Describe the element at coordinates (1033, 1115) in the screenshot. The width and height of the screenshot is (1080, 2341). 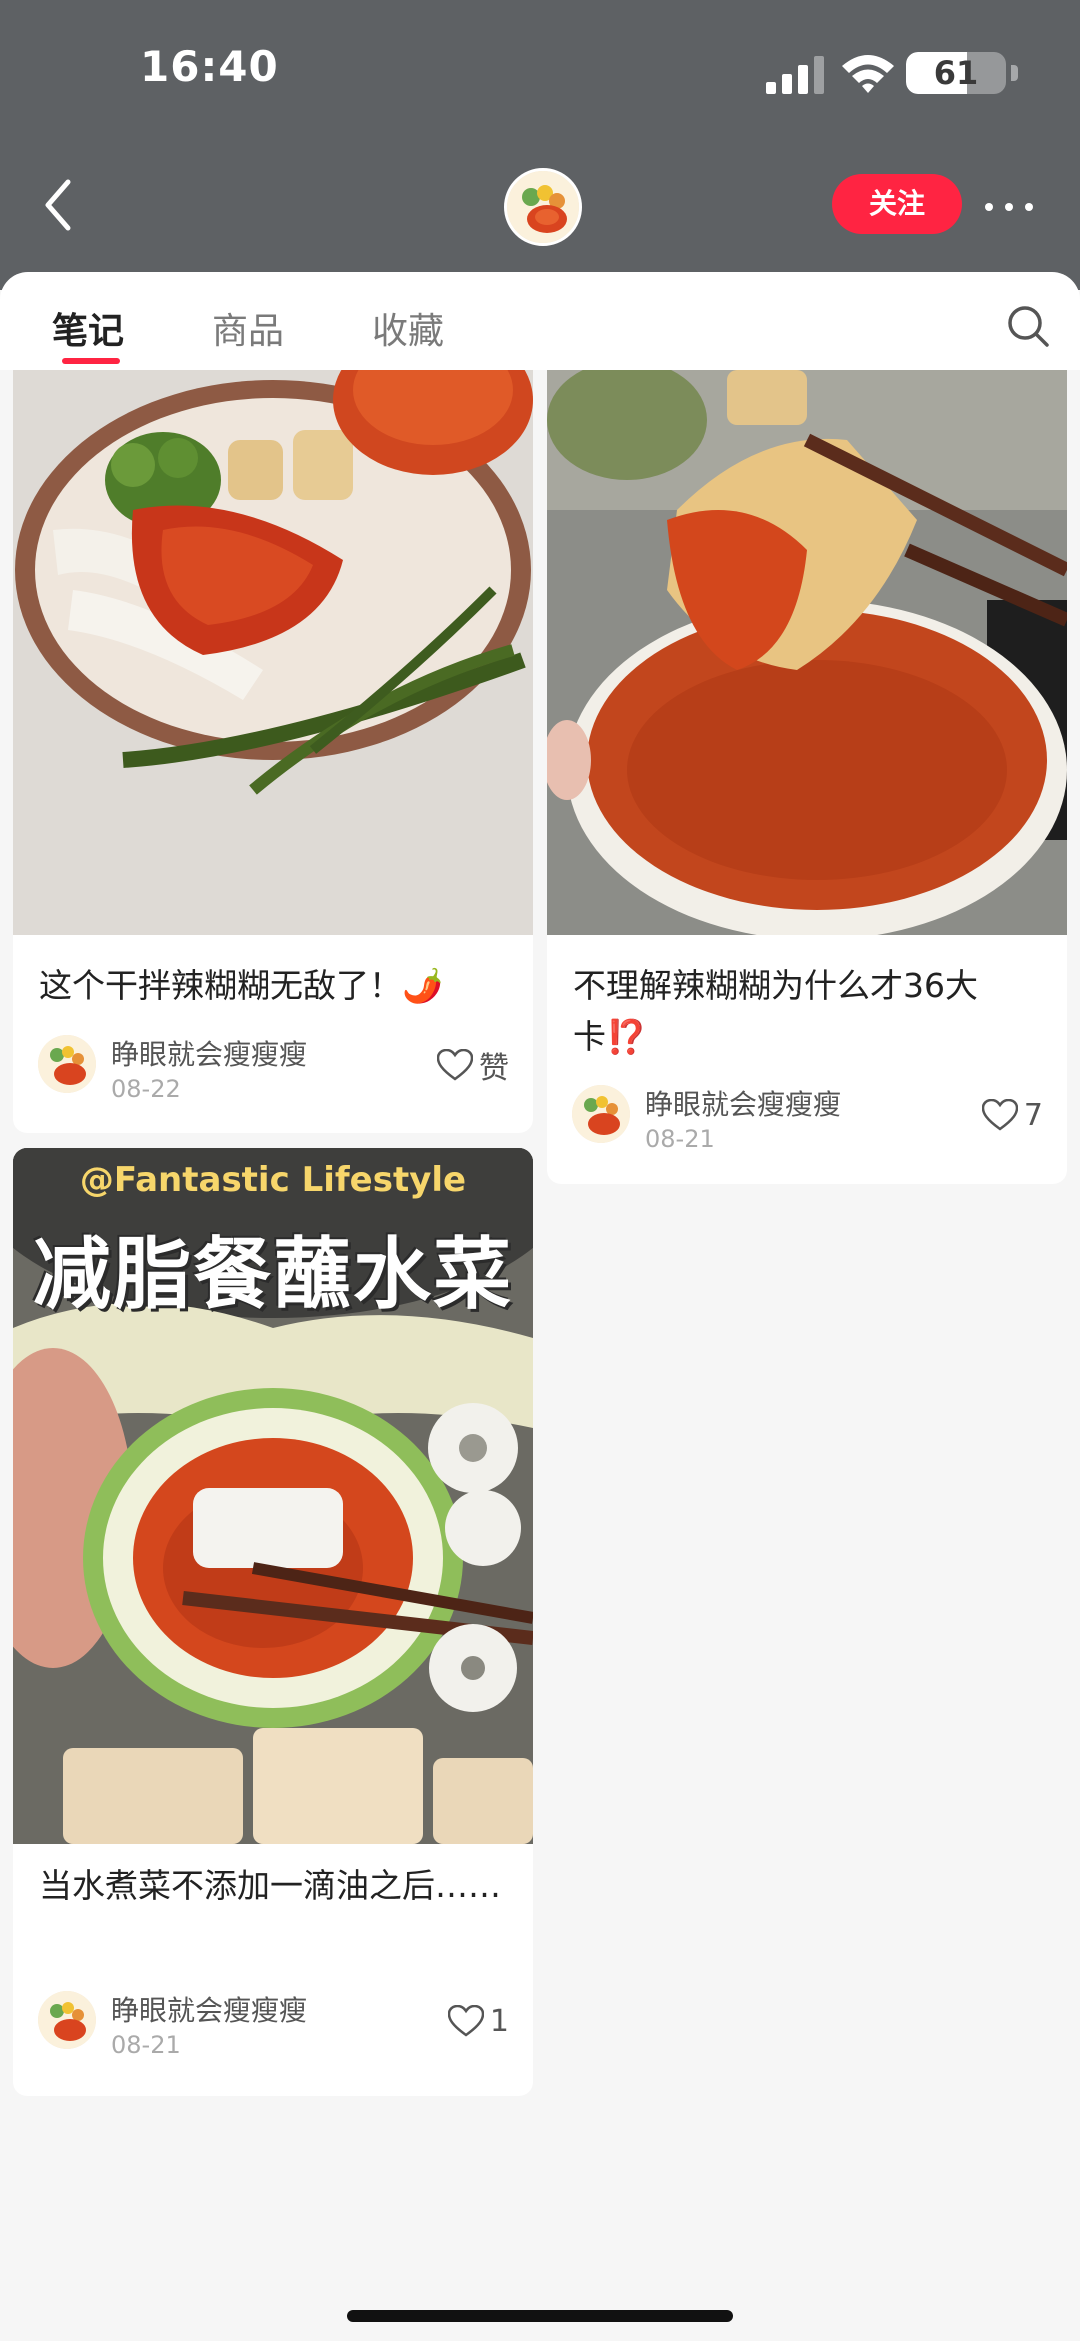
I see `like-count: 7` at that location.